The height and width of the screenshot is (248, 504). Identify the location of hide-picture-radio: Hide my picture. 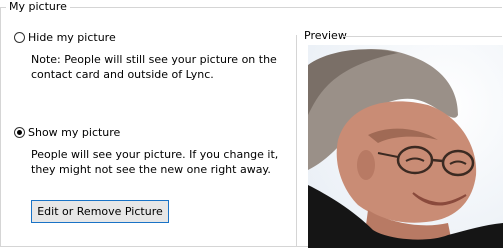
(65, 37).